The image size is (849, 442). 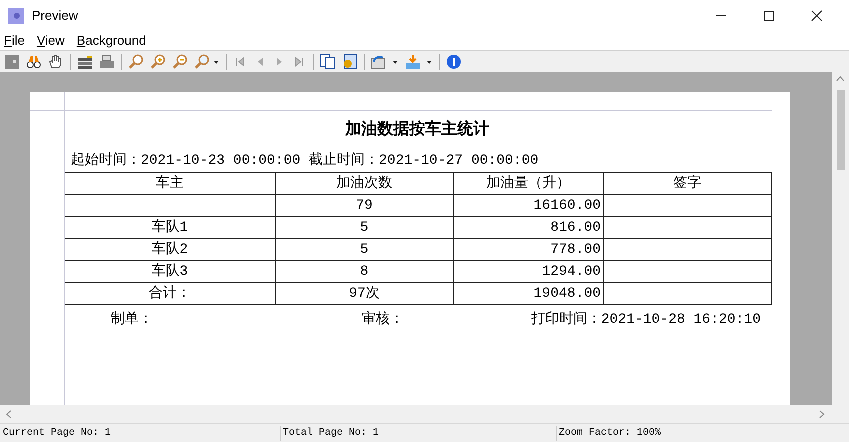 I want to click on column-header: 签字, so click(x=688, y=183).